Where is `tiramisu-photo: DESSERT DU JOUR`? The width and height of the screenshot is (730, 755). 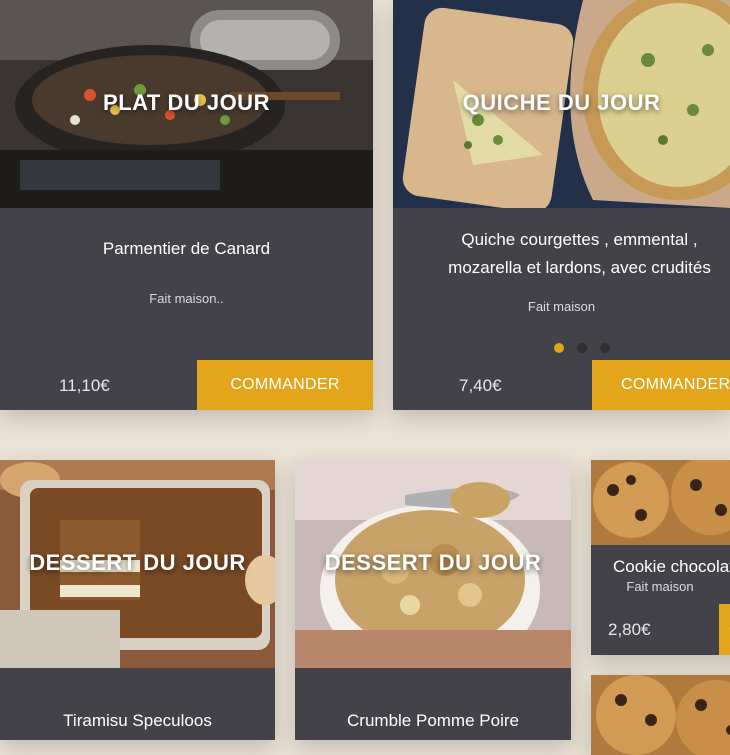
tiramisu-photo: DESSERT DU JOUR is located at coordinates (137, 564).